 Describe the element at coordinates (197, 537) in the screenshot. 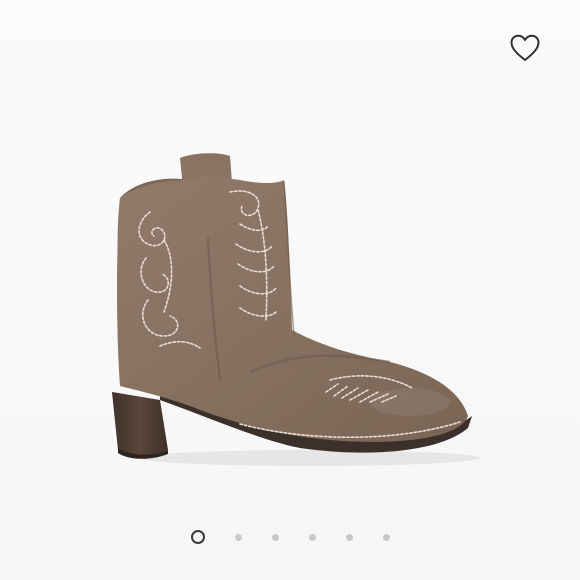

I see `carousel-dot-active` at that location.